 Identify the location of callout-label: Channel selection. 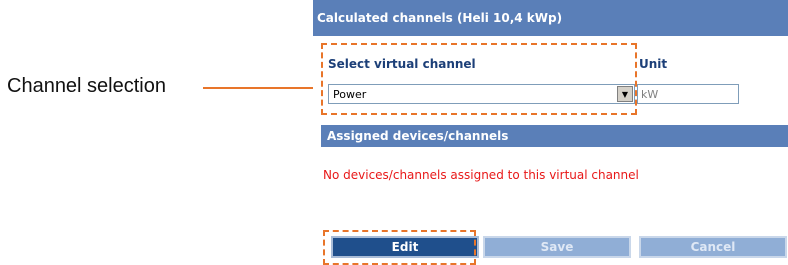
(86, 86).